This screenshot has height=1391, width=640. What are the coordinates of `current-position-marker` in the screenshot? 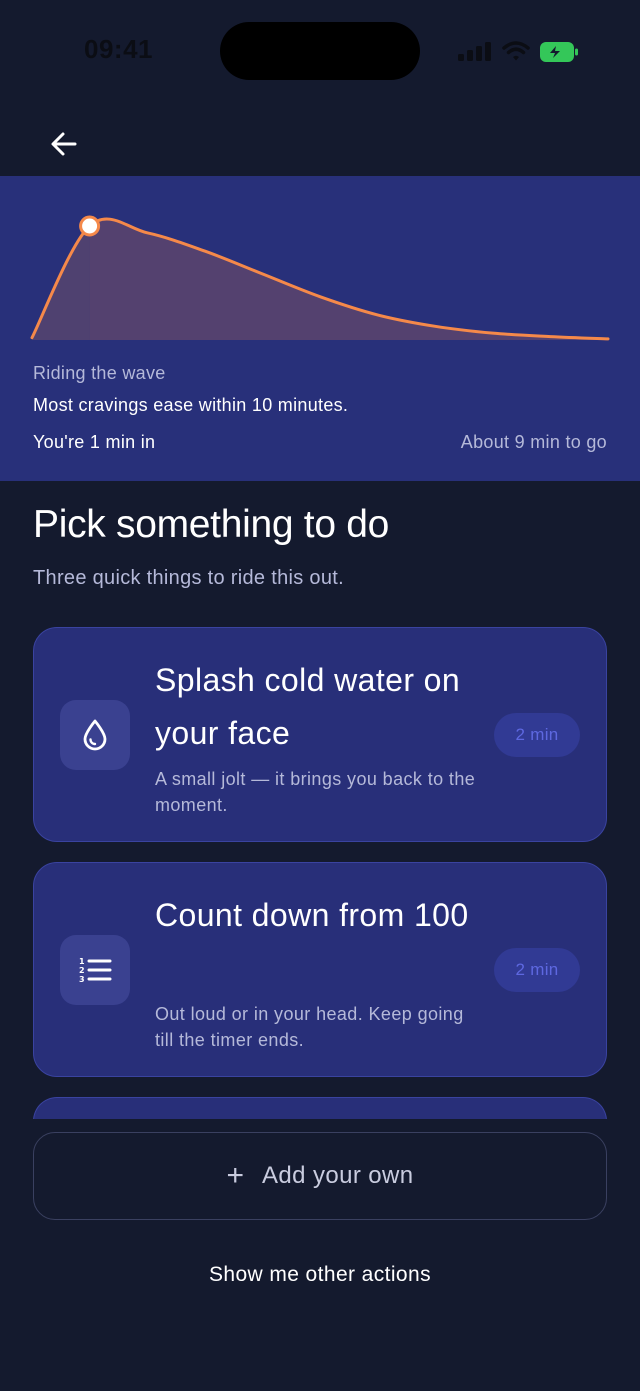 It's located at (90, 226).